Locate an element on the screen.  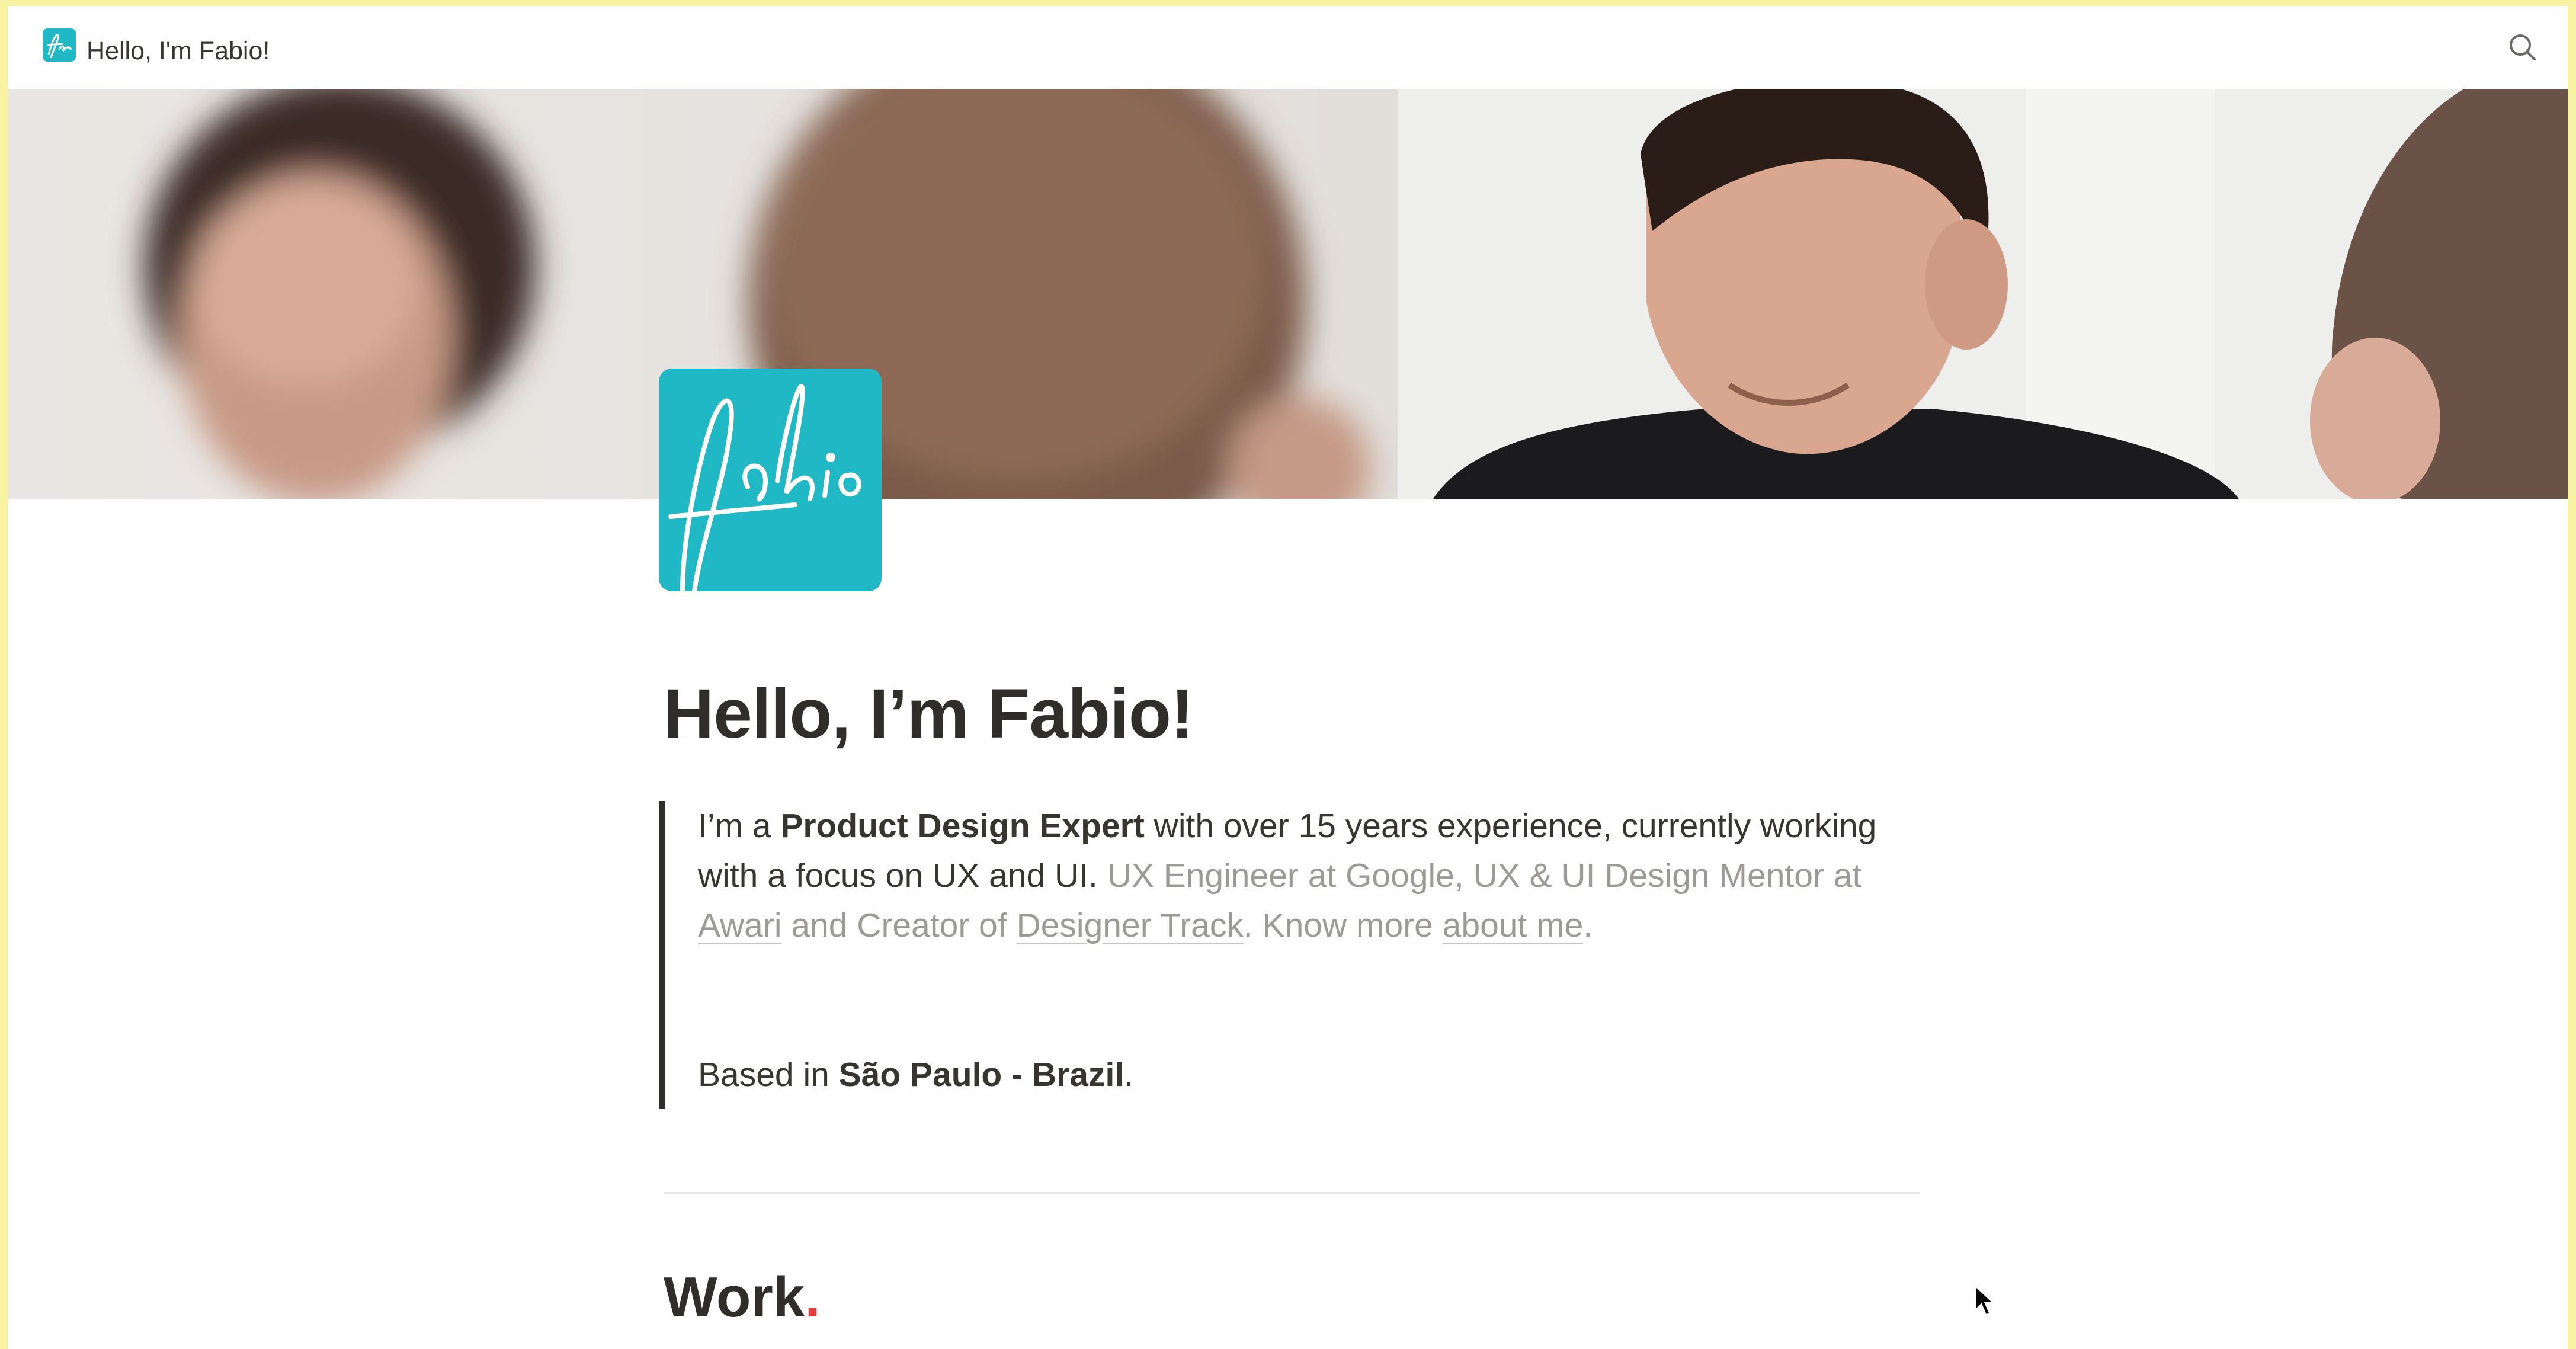
intro-bold-text: Product Design Expert is located at coordinates (963, 826).